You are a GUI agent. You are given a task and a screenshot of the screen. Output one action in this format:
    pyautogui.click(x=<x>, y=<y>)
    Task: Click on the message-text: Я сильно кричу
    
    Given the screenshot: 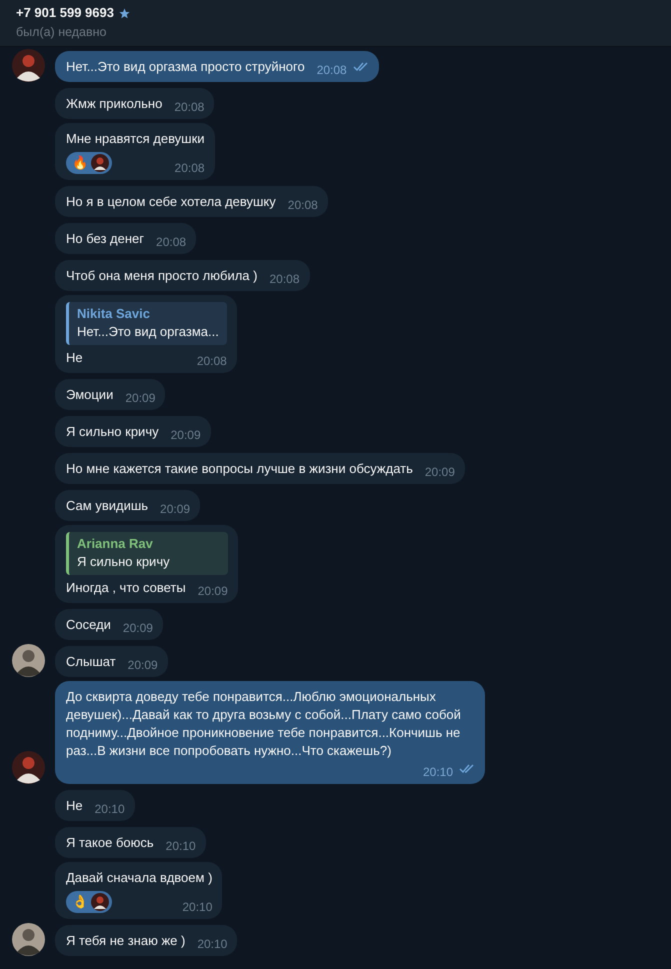 What is the action you would take?
    pyautogui.click(x=112, y=432)
    